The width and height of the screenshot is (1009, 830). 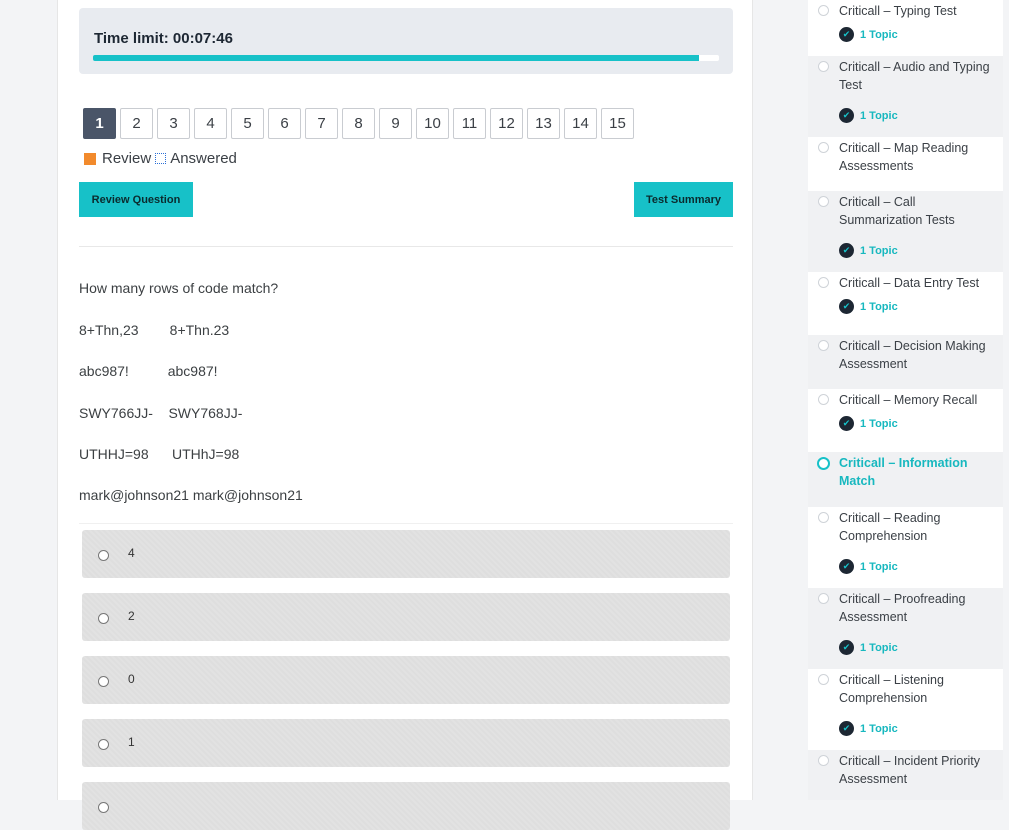 I want to click on sidebar-lesson-item: Criticall – Data Entry Test ✔ 1 Topic, so click(x=905, y=303).